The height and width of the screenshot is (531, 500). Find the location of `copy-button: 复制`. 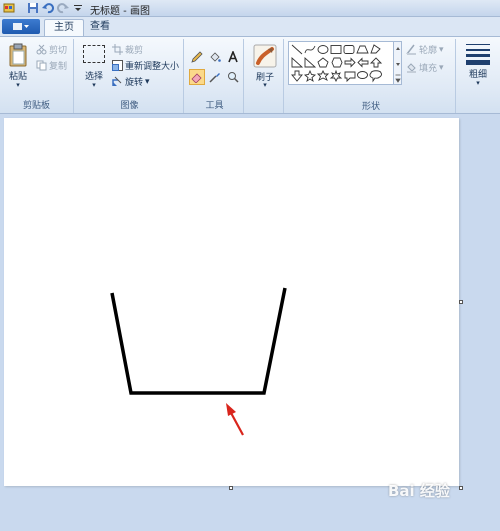

copy-button: 复制 is located at coordinates (51, 65).